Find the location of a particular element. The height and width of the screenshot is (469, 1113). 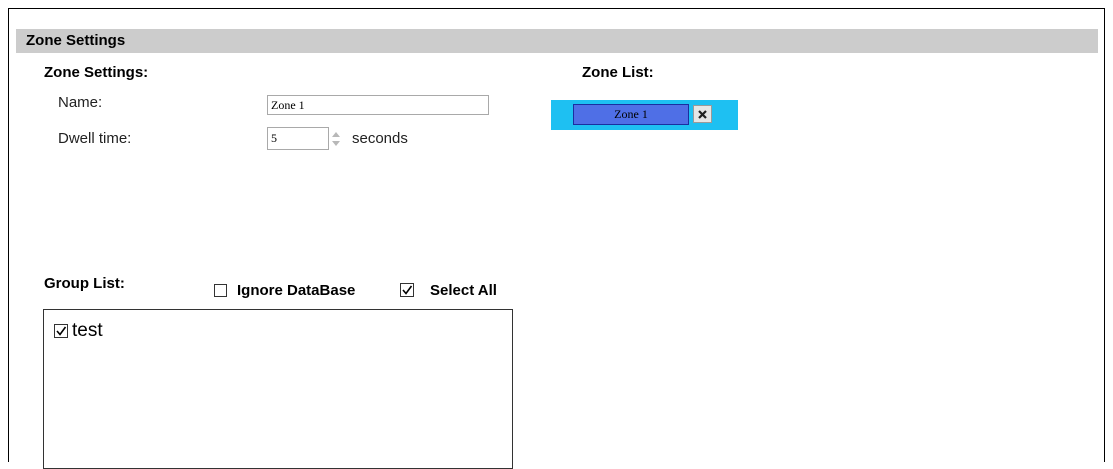

dwell-time-stepper is located at coordinates (336, 139).